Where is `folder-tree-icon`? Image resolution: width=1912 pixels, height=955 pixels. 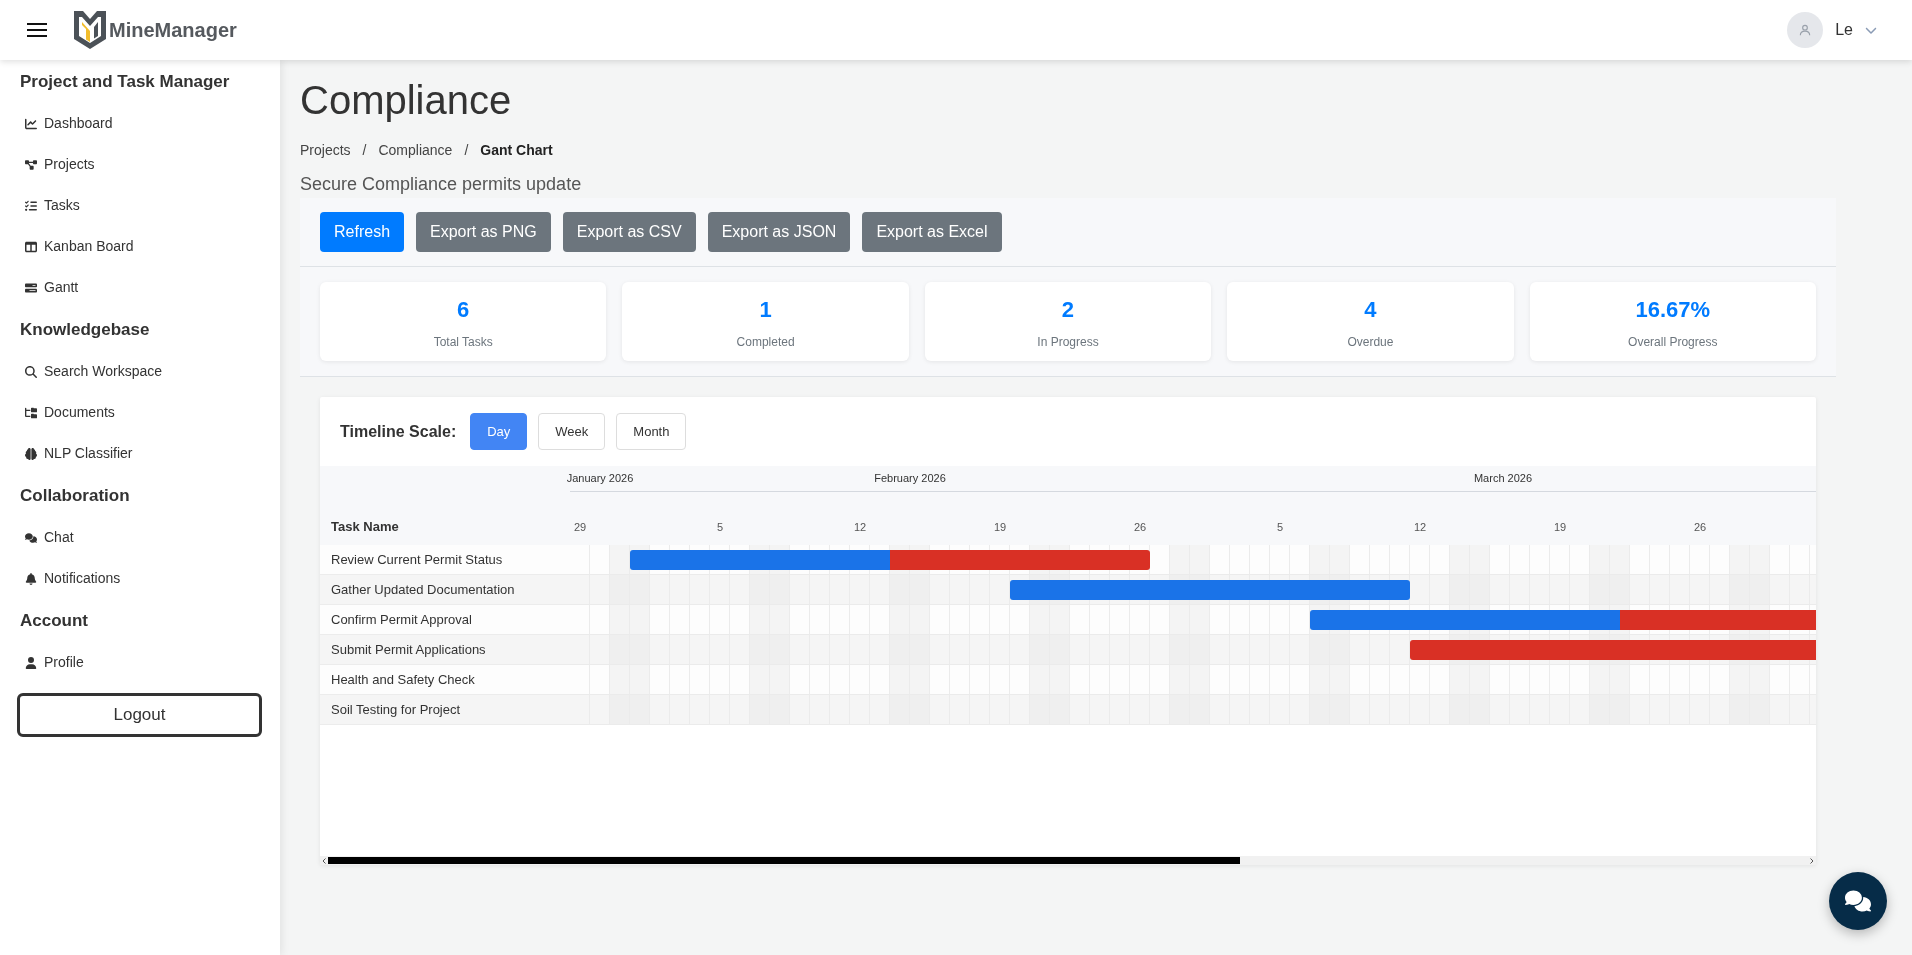
folder-tree-icon is located at coordinates (31, 412).